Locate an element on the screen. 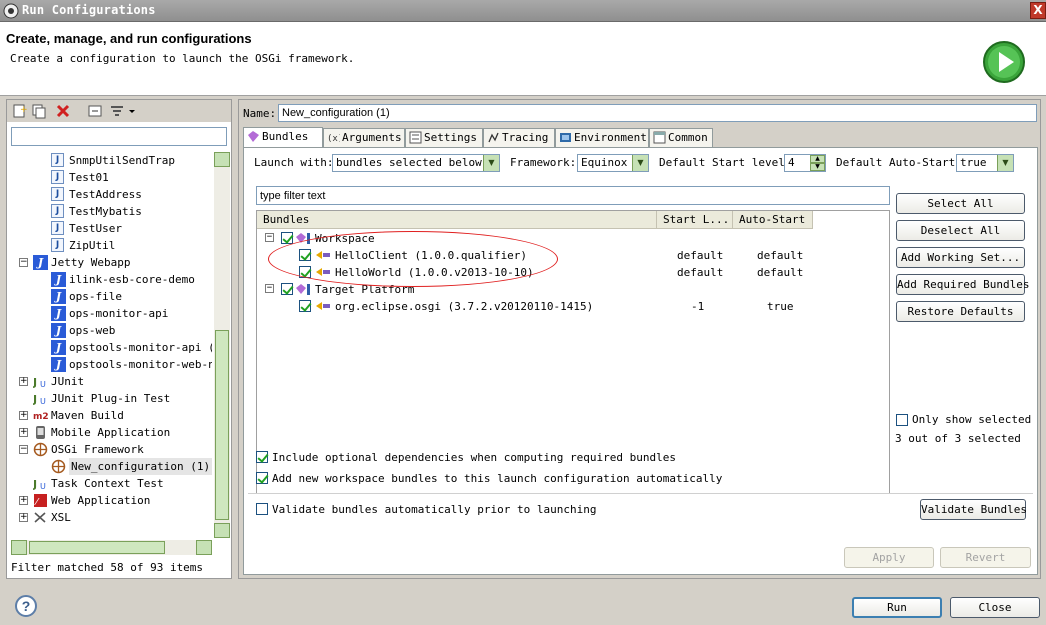  tree-item: Jops-web is located at coordinates (109, 330).